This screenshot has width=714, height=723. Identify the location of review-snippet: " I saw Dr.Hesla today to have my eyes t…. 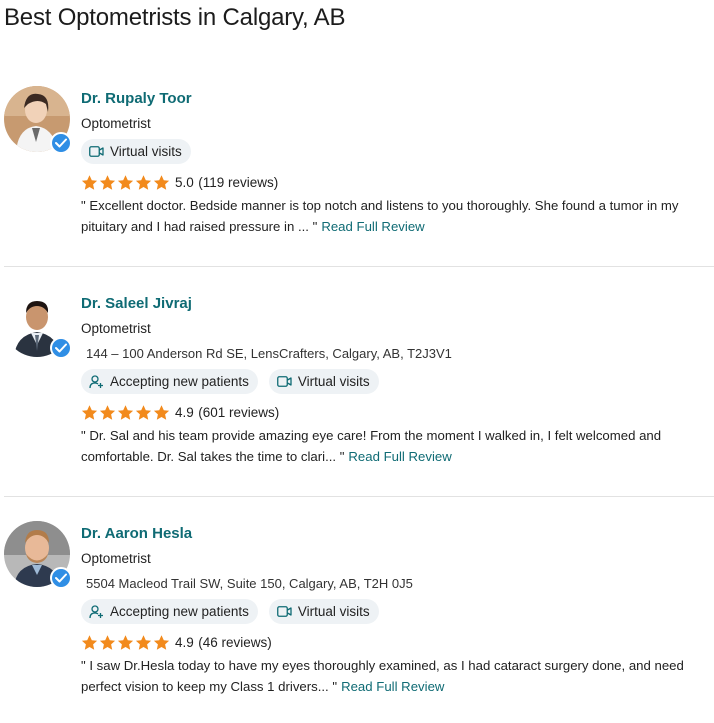
(393, 676).